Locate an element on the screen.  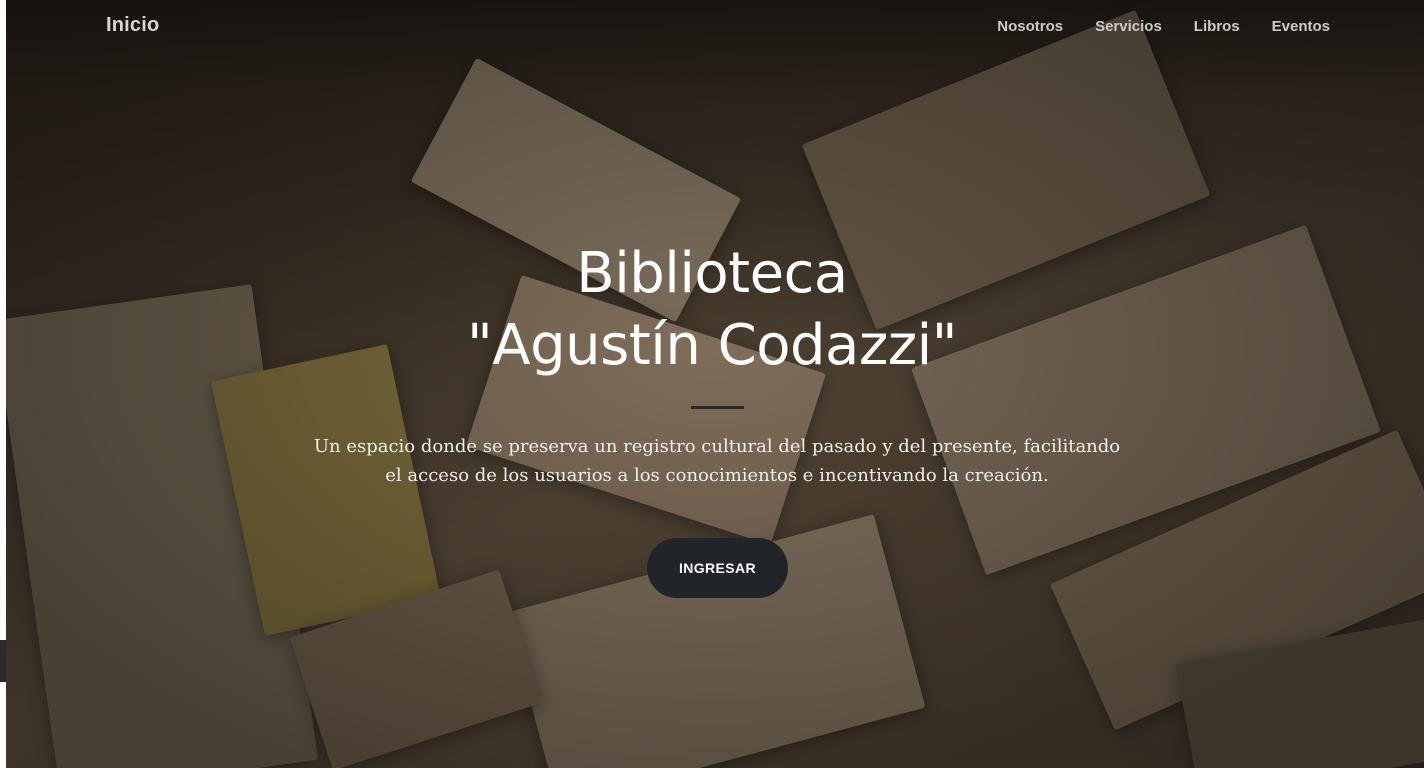
ingresar-button: INGRESAR is located at coordinates (717, 568).